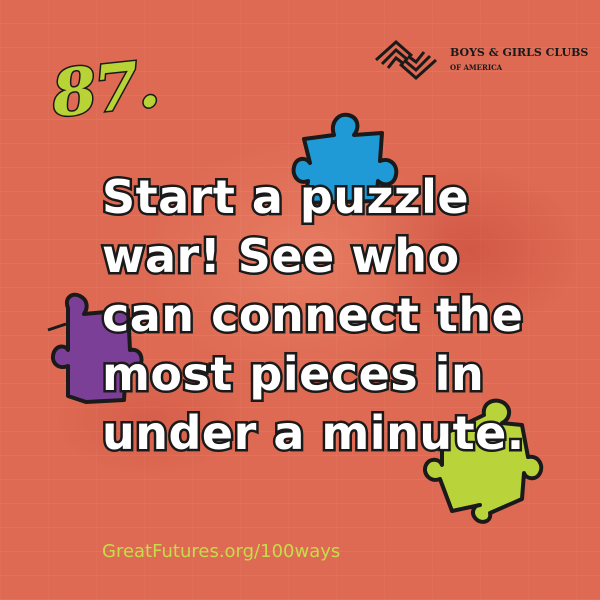  What do you see at coordinates (476, 67) in the screenshot?
I see `logo-line2: OF AMERICA` at bounding box center [476, 67].